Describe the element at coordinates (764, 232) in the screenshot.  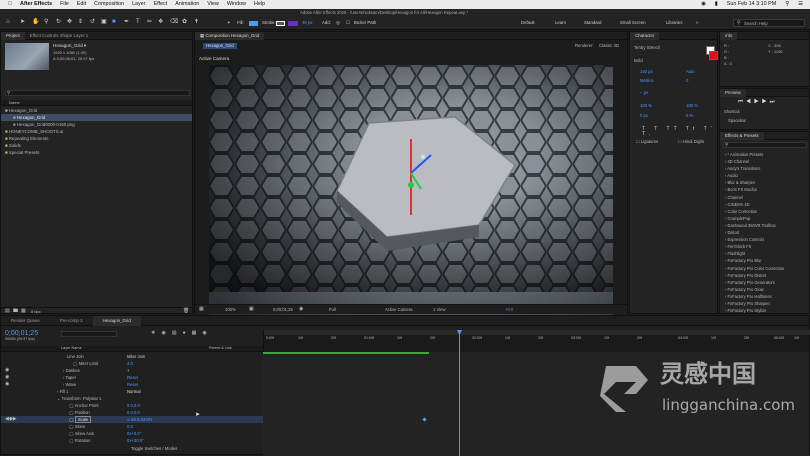
I see `effect-category: › Distort` at that location.